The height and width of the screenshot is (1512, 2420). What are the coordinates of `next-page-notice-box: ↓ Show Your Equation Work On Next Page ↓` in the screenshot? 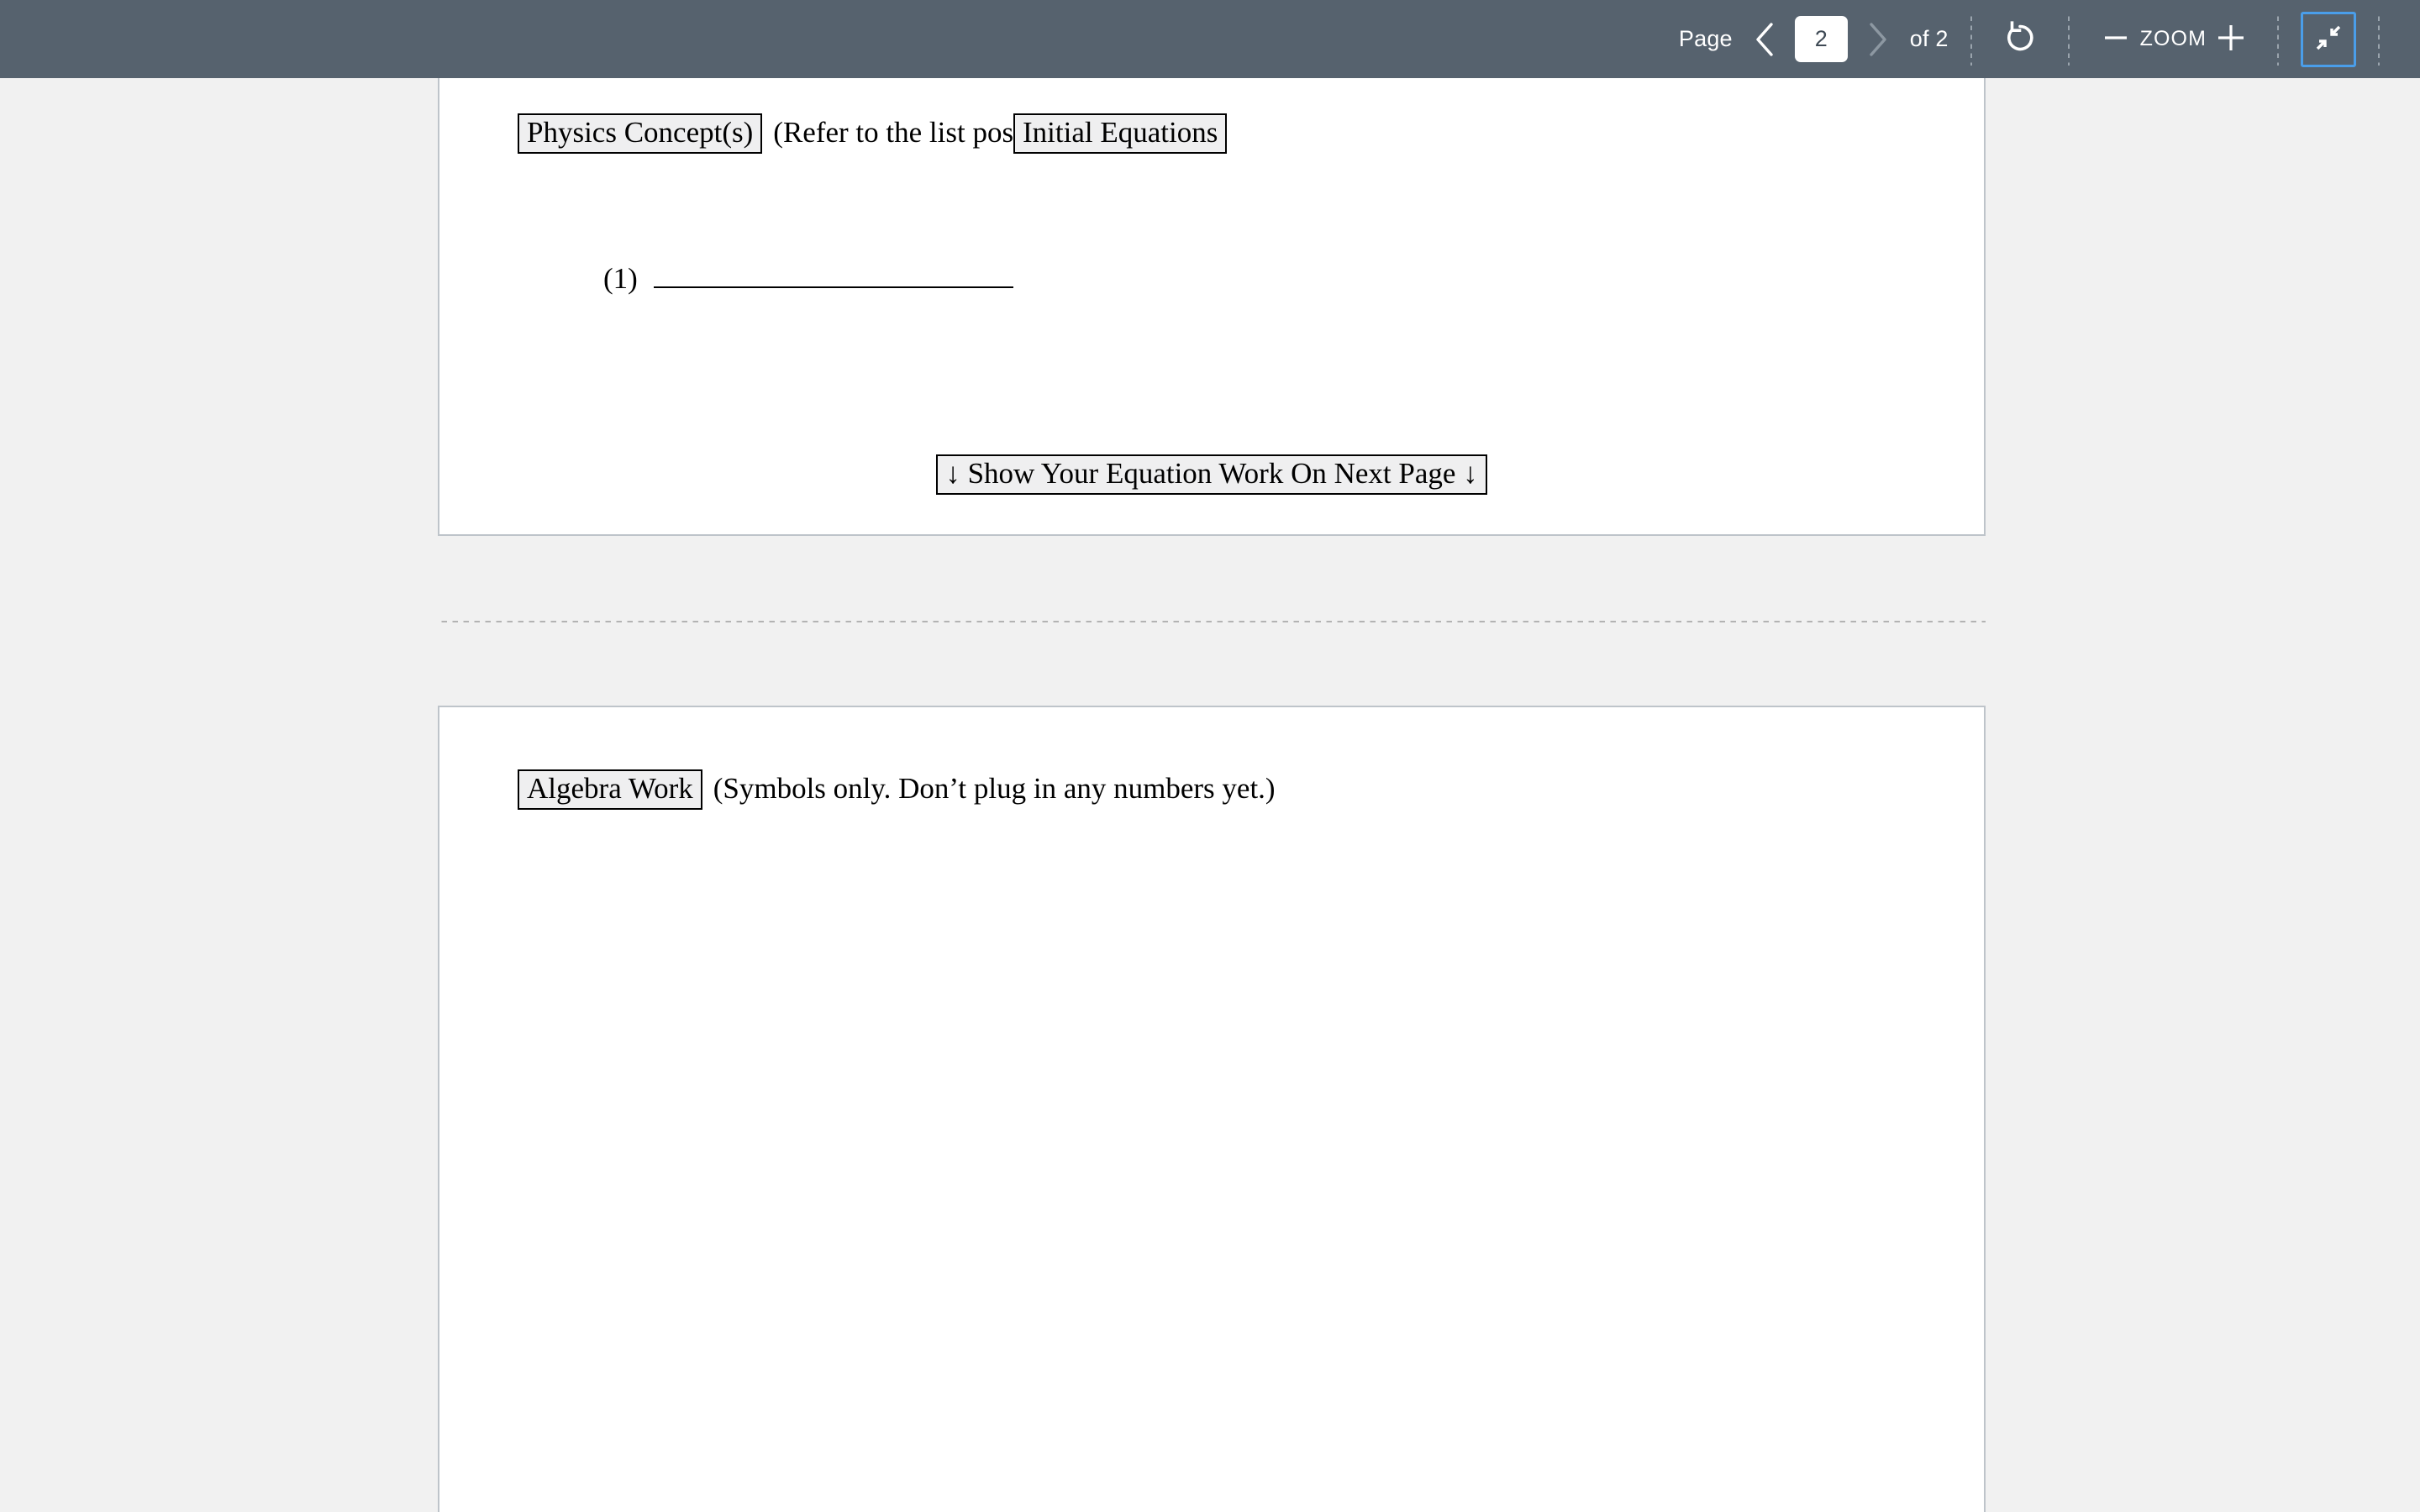 It's located at (1211, 474).